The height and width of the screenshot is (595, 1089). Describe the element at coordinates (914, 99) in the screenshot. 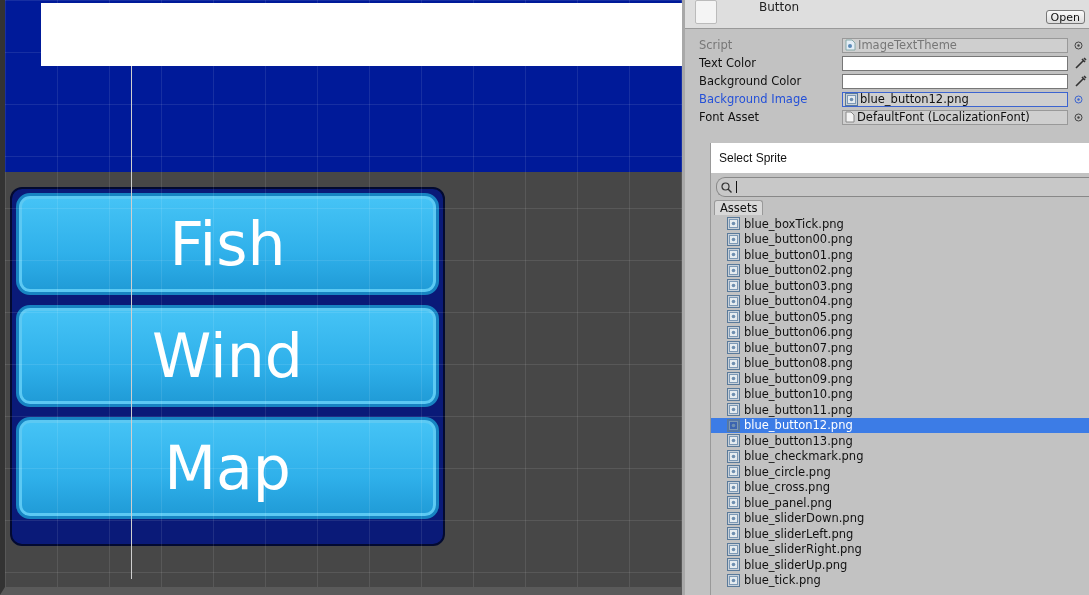

I see `field-value: blue_button12.png` at that location.